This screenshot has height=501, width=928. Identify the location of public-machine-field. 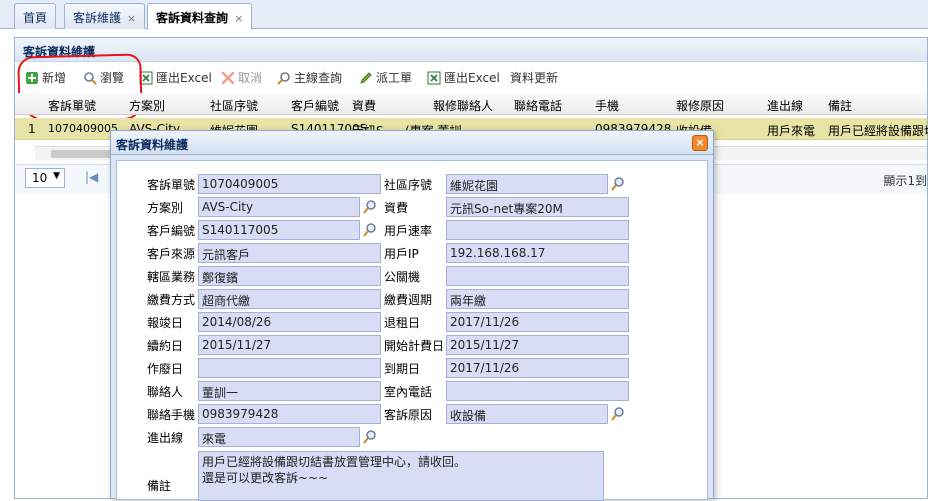
(537, 276).